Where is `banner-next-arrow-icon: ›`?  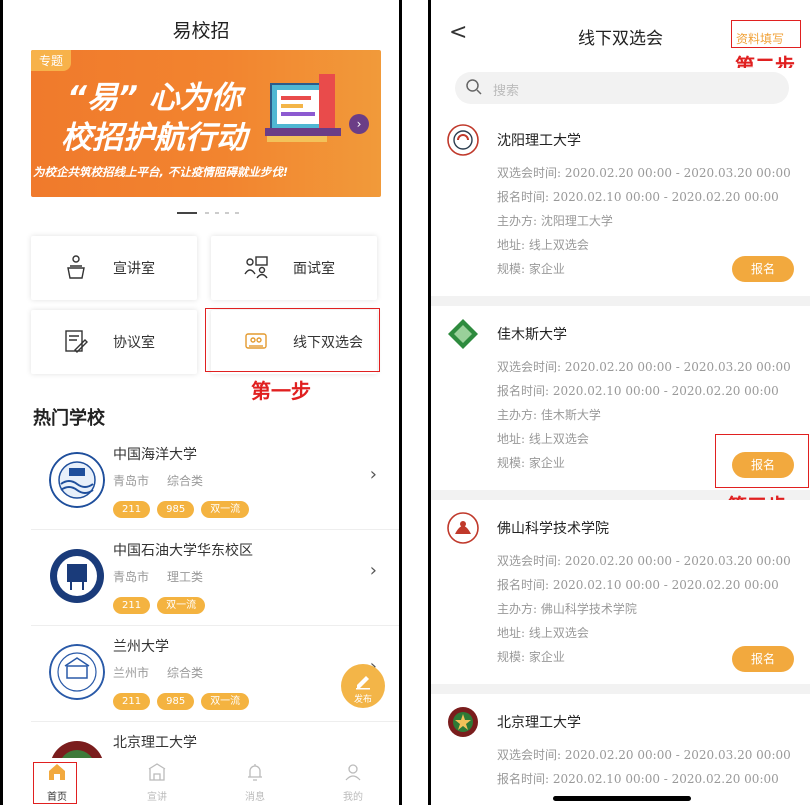
banner-next-arrow-icon: › is located at coordinates (359, 124).